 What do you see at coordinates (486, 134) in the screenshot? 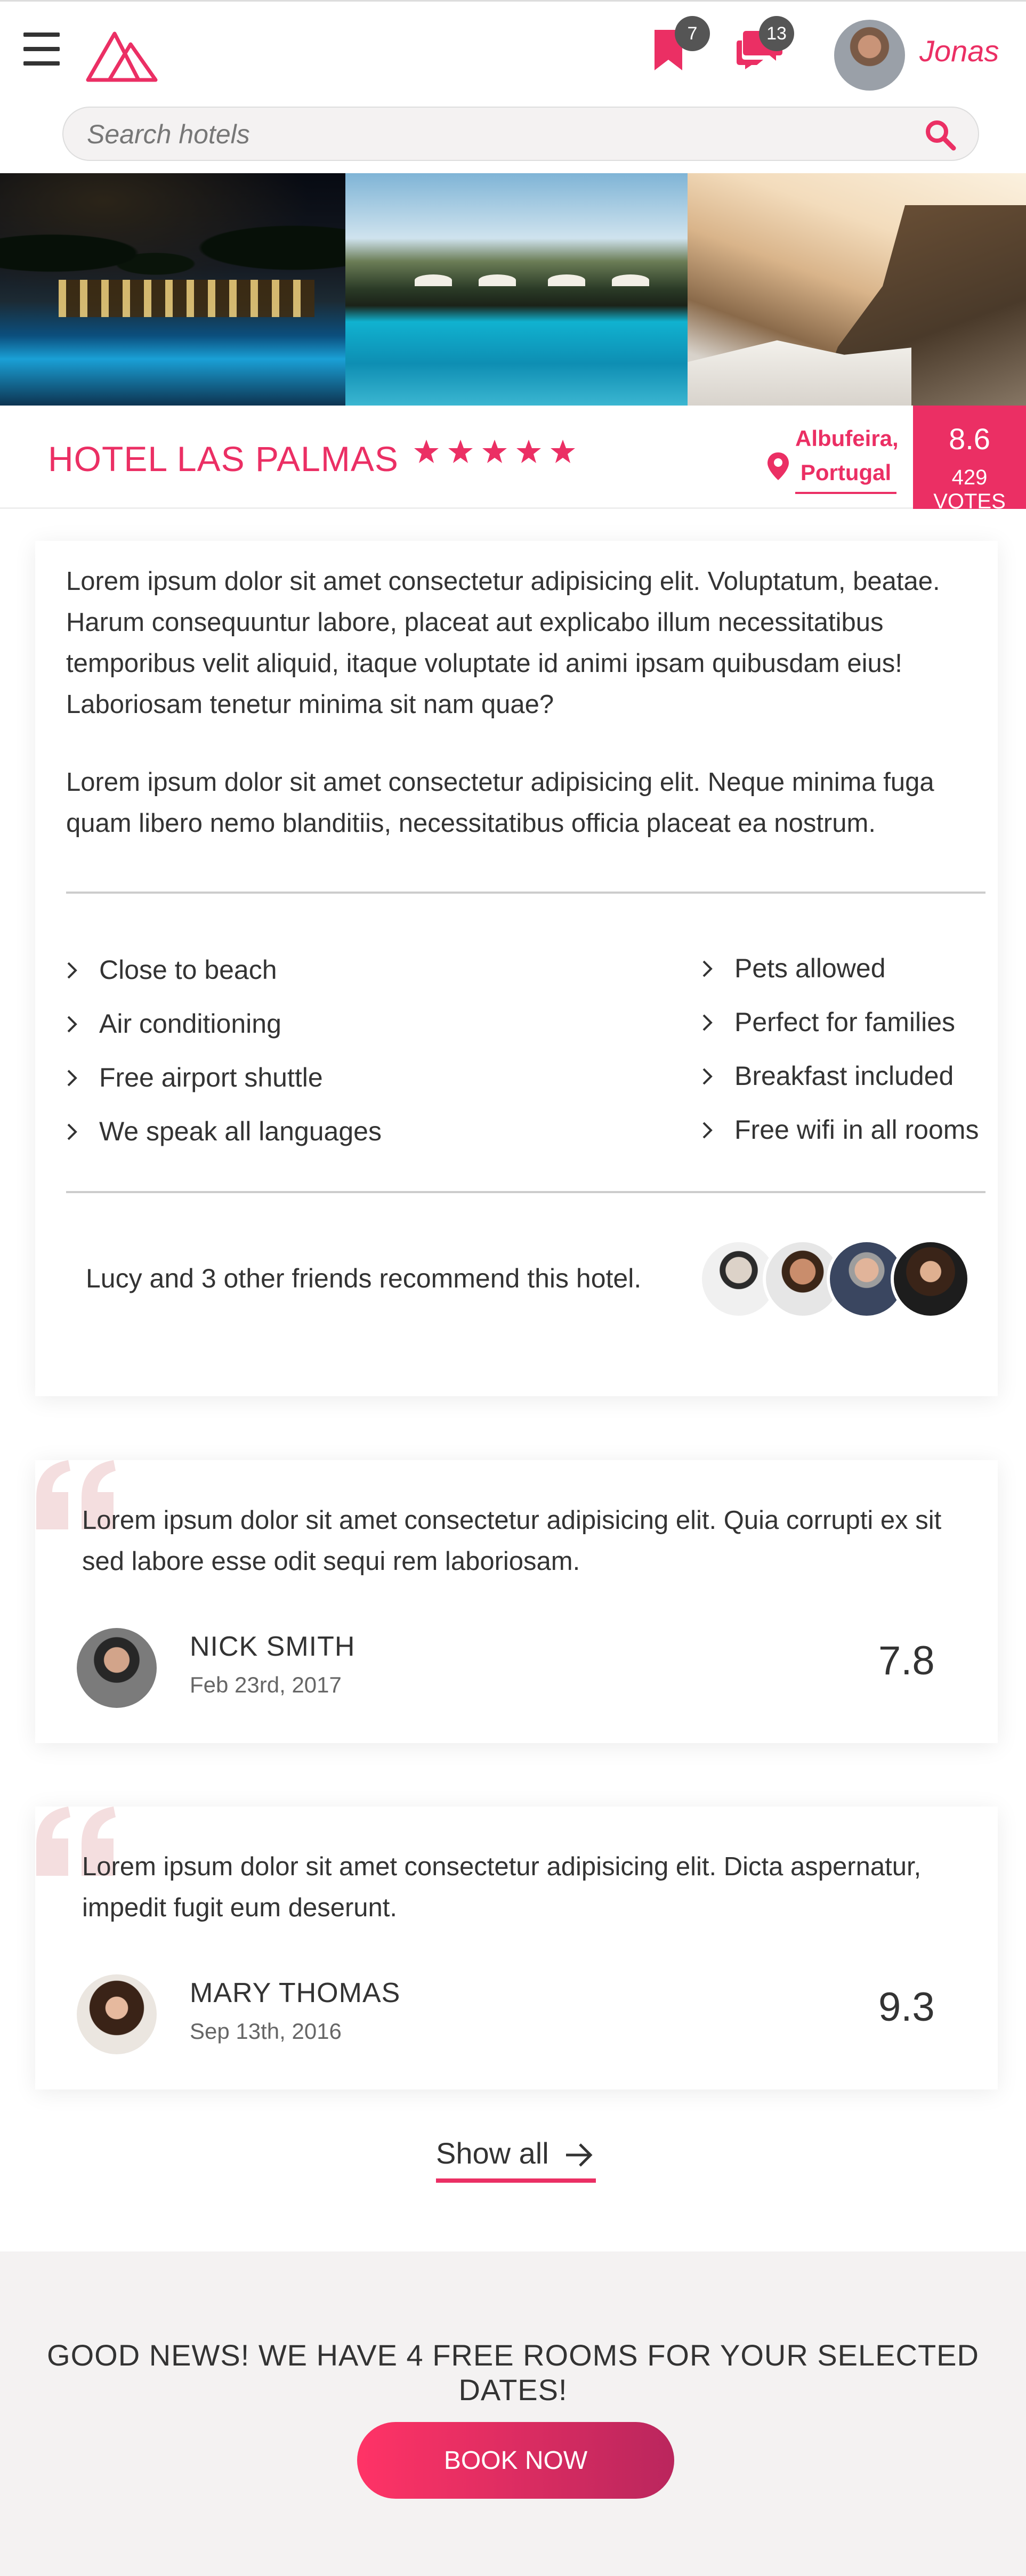
I see `search-input` at bounding box center [486, 134].